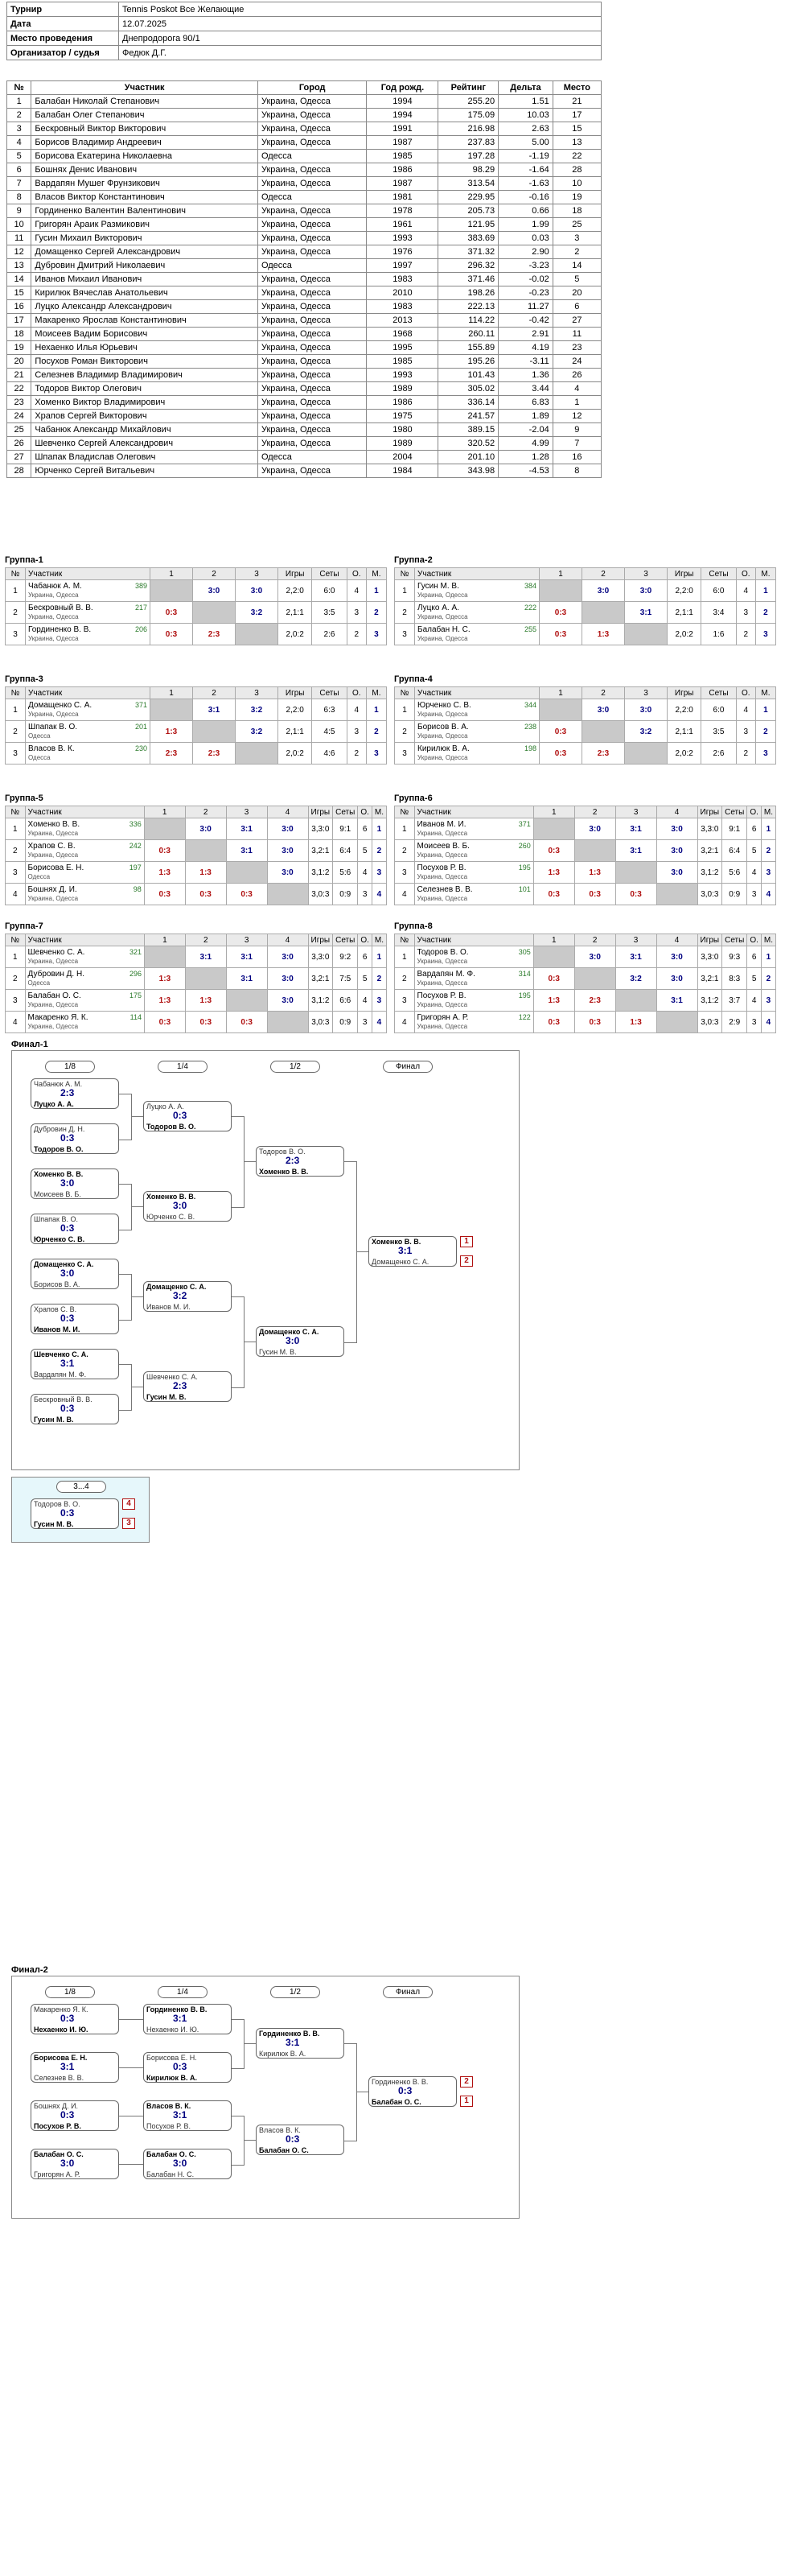 This screenshot has width=785, height=2576. I want to click on player-rating: 195, so click(524, 867).